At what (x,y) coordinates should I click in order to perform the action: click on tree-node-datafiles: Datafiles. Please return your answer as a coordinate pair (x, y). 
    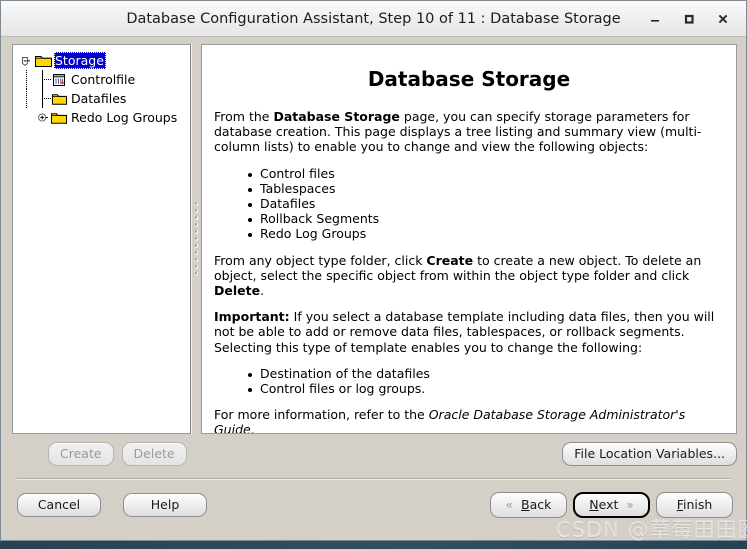
    Looking at the image, I should click on (104, 98).